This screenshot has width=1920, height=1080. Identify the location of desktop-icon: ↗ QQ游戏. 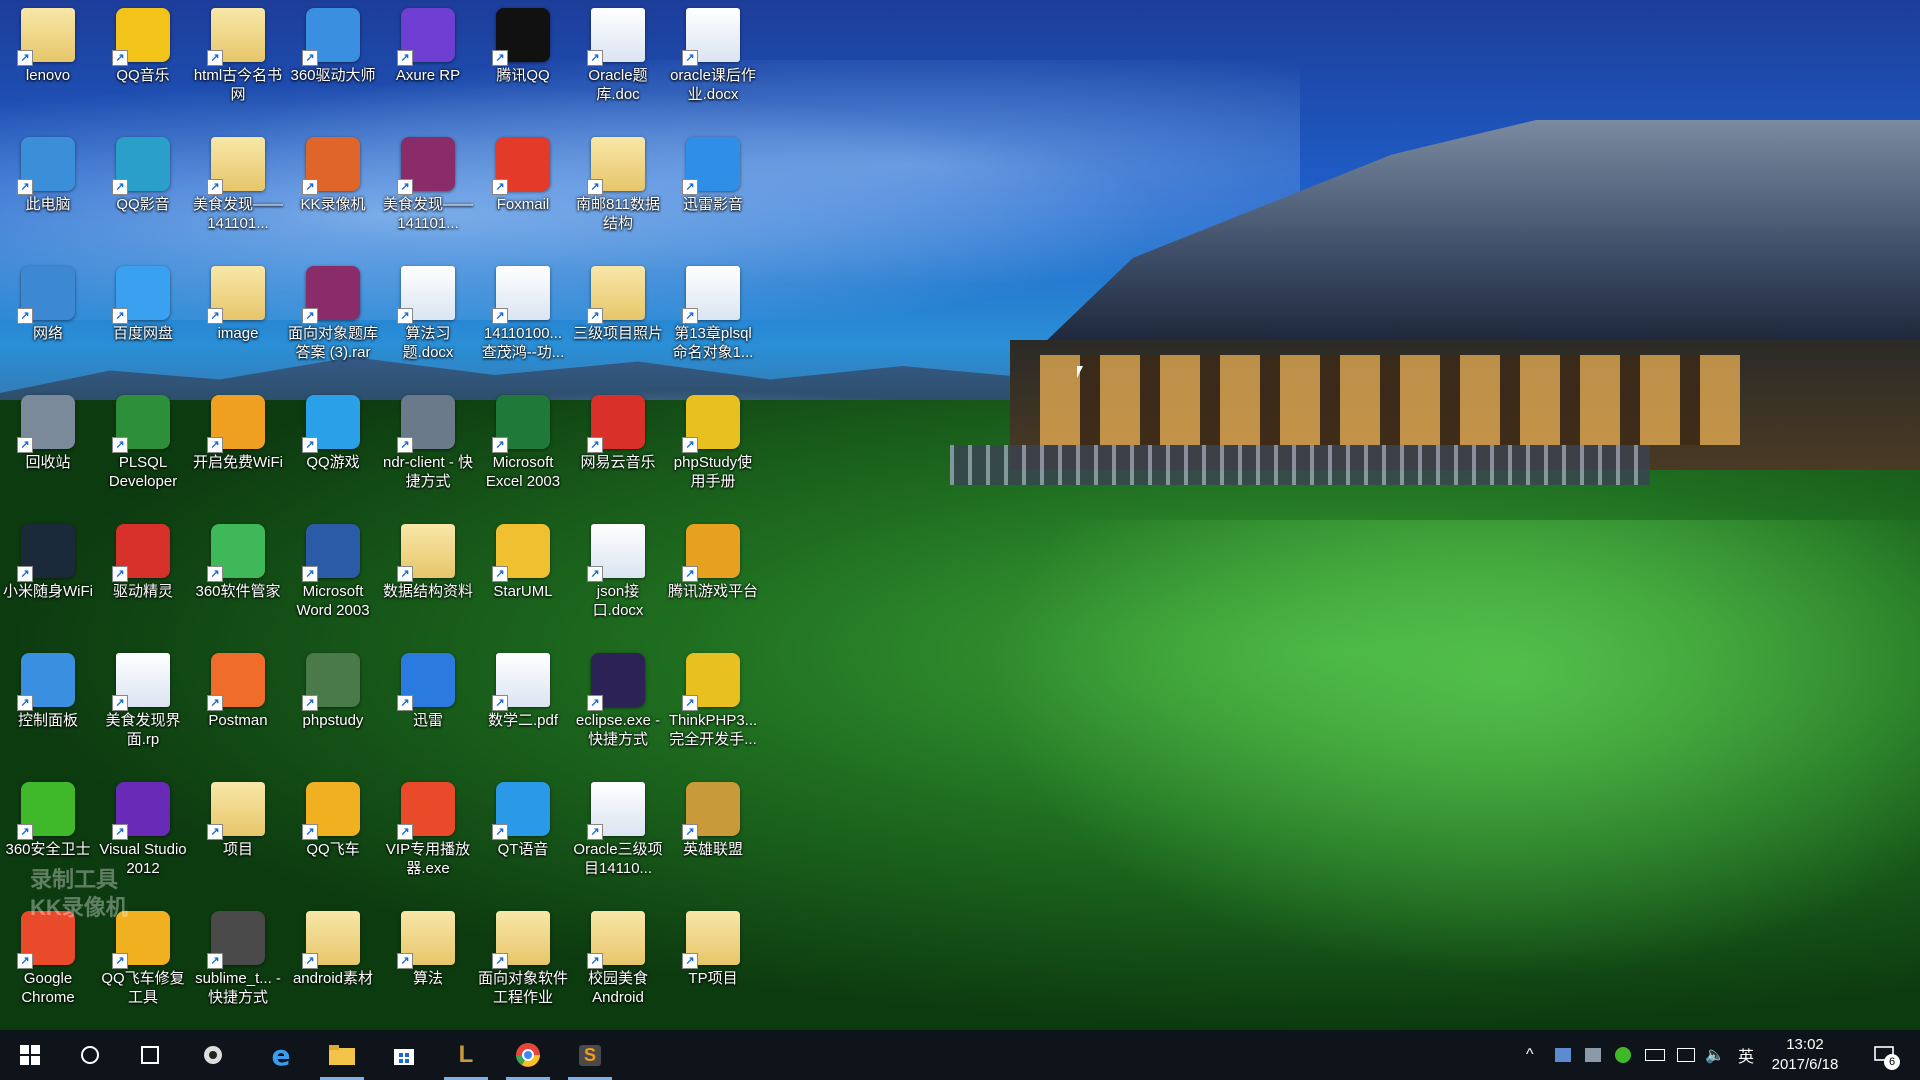
(333, 449).